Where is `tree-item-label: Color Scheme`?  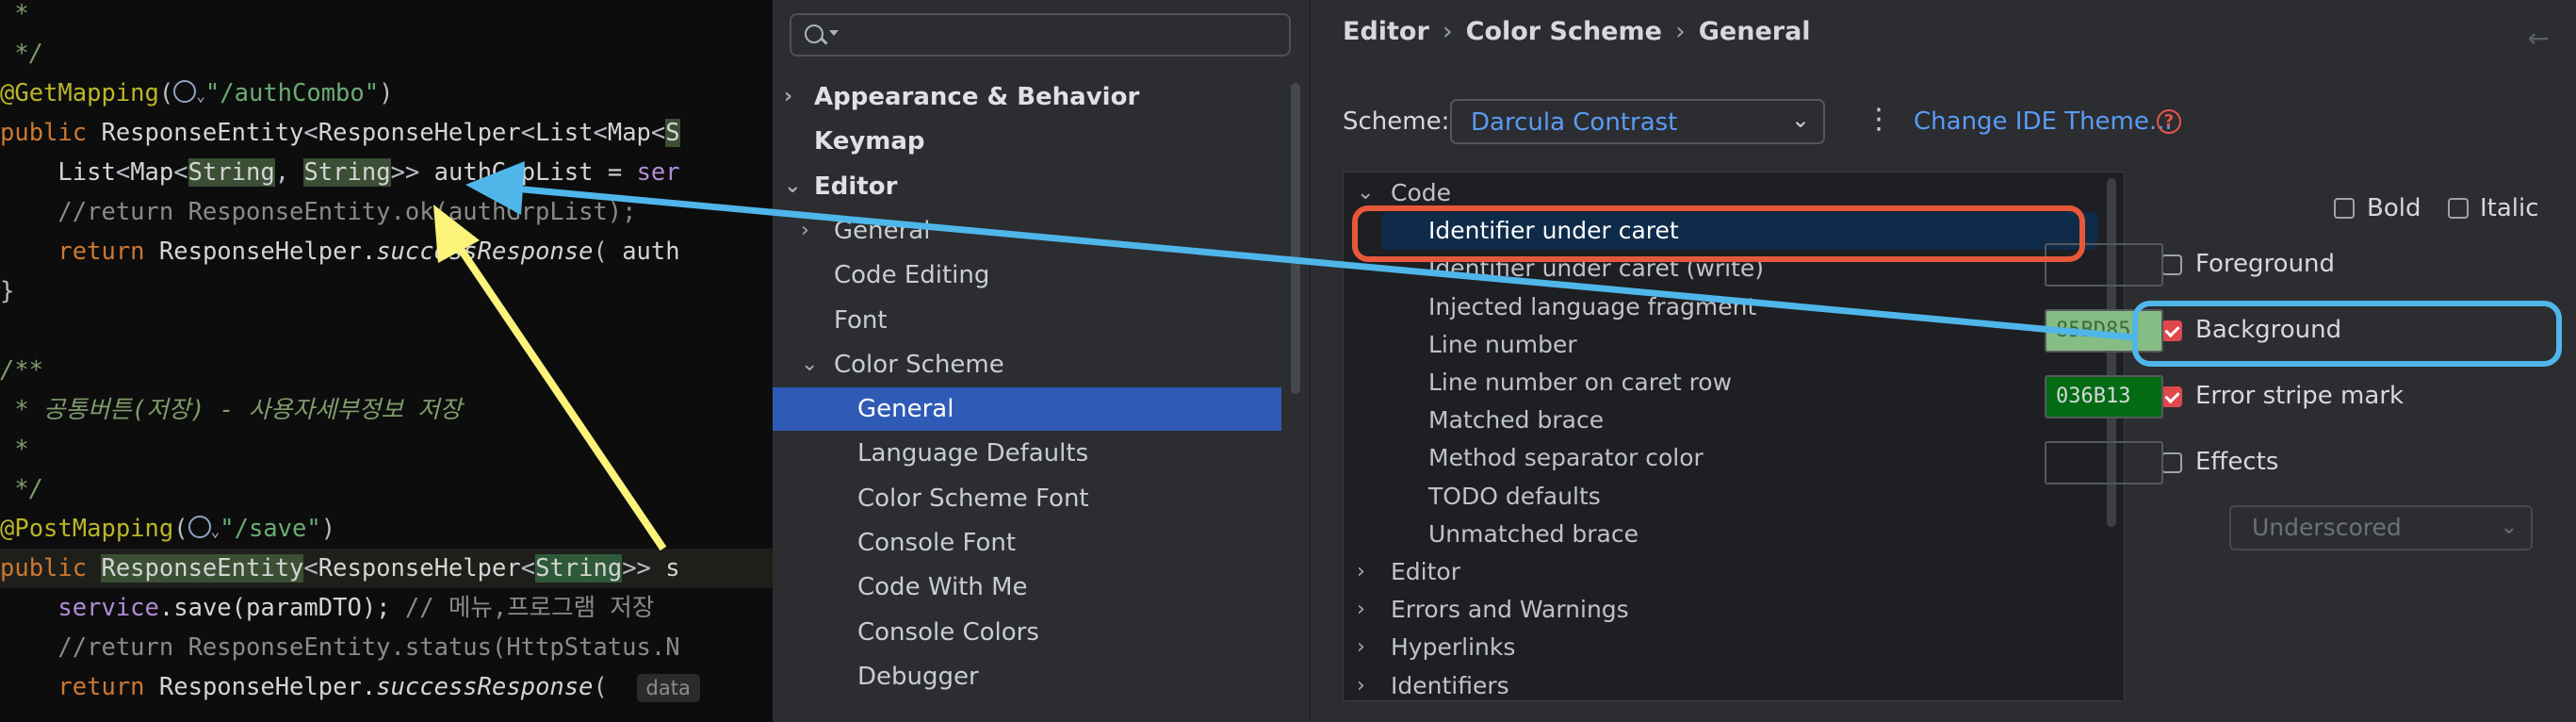
tree-item-label: Color Scheme is located at coordinates (919, 365).